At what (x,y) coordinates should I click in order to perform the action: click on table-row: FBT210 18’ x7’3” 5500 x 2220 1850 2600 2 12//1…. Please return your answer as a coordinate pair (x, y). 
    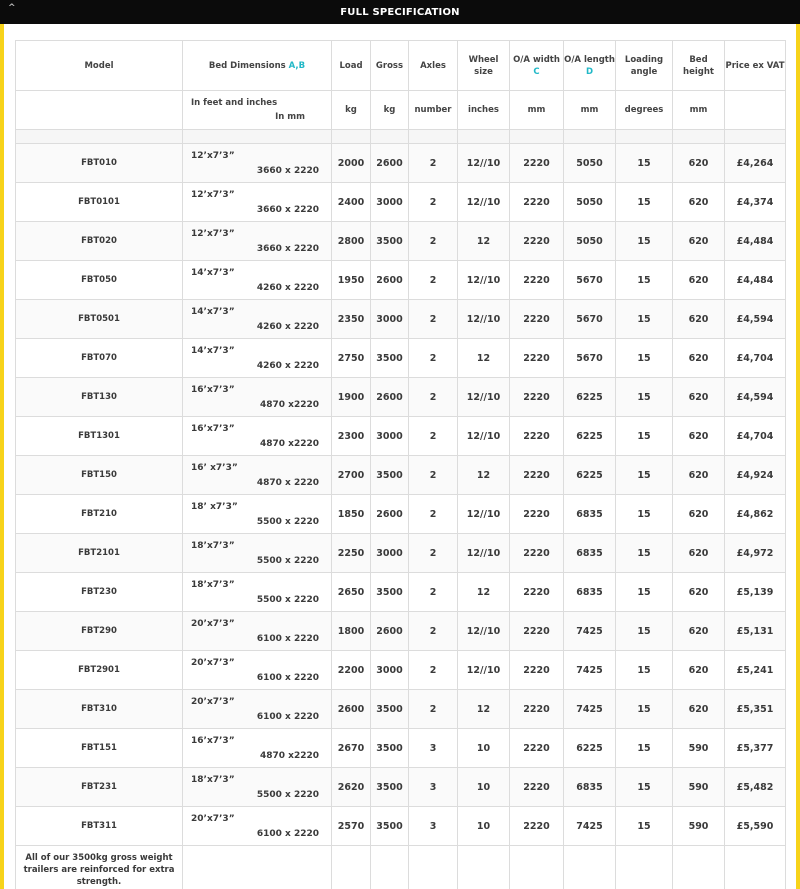
    Looking at the image, I should click on (400, 514).